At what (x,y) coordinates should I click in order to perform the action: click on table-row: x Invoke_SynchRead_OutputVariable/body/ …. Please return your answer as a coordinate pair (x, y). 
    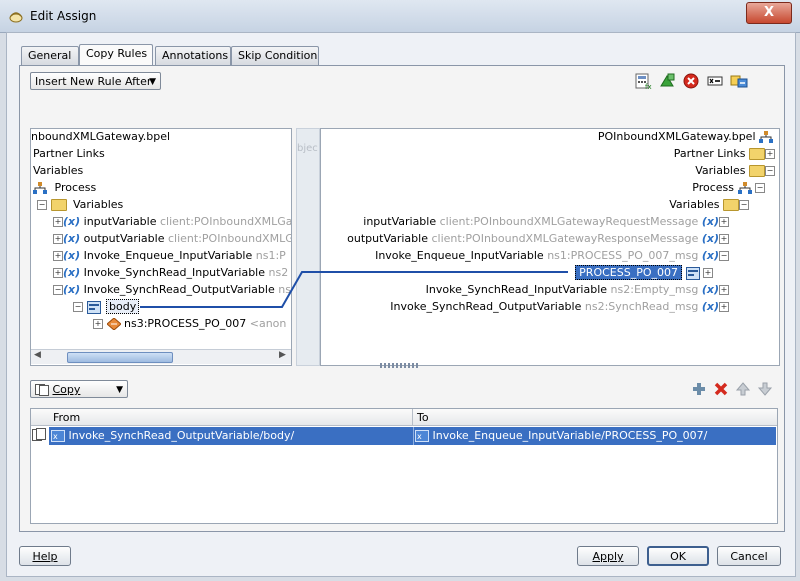
    Looking at the image, I should click on (412, 436).